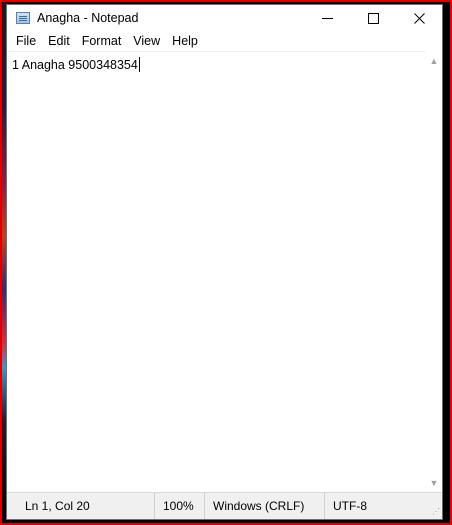 This screenshot has width=452, height=525. I want to click on menu-view: View, so click(146, 41).